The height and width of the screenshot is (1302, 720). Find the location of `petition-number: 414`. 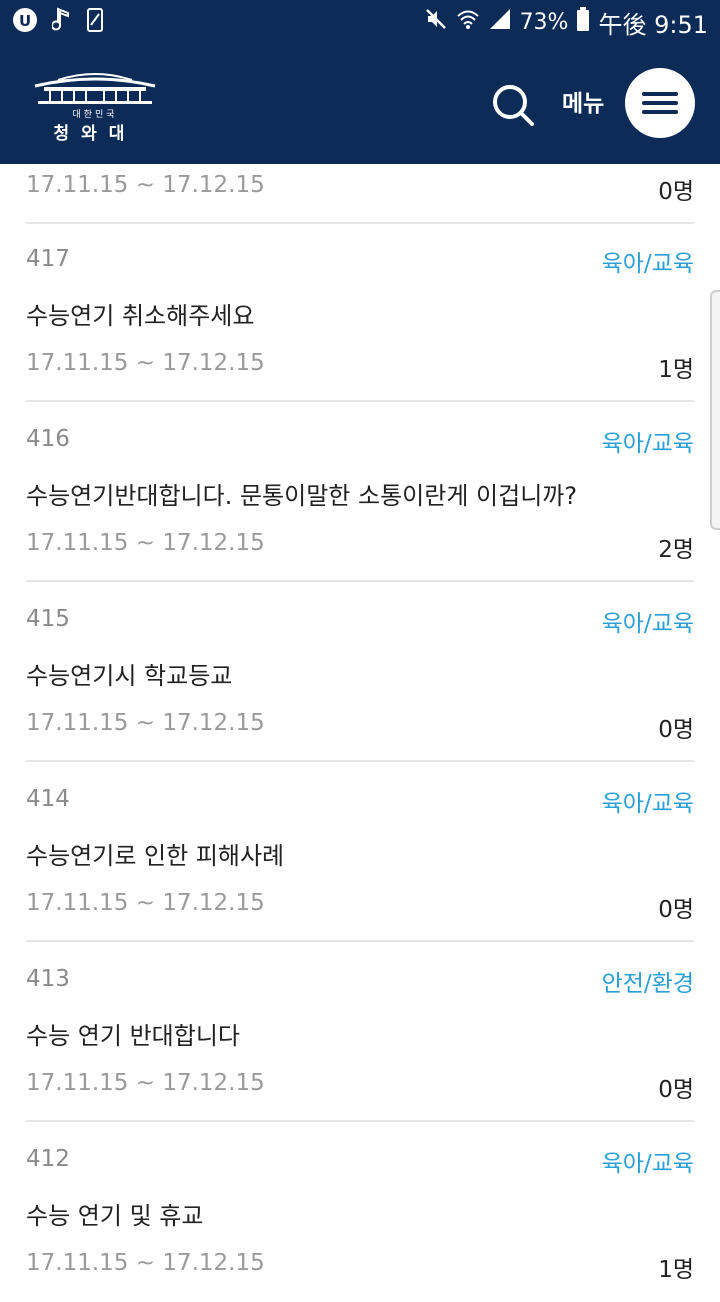

petition-number: 414 is located at coordinates (48, 799).